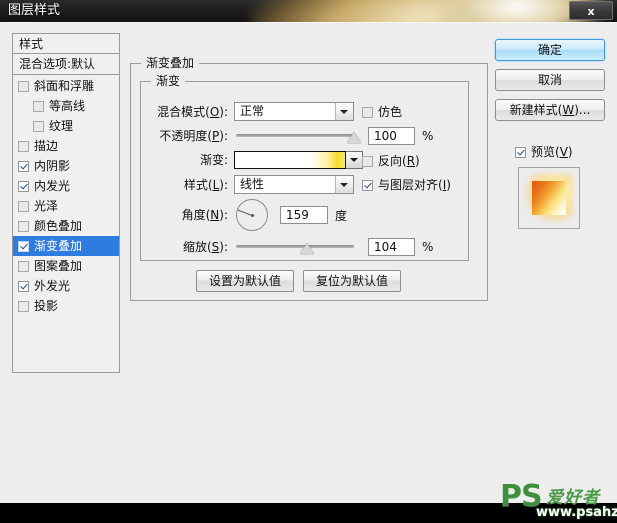  I want to click on scale-slider-track, so click(295, 246).